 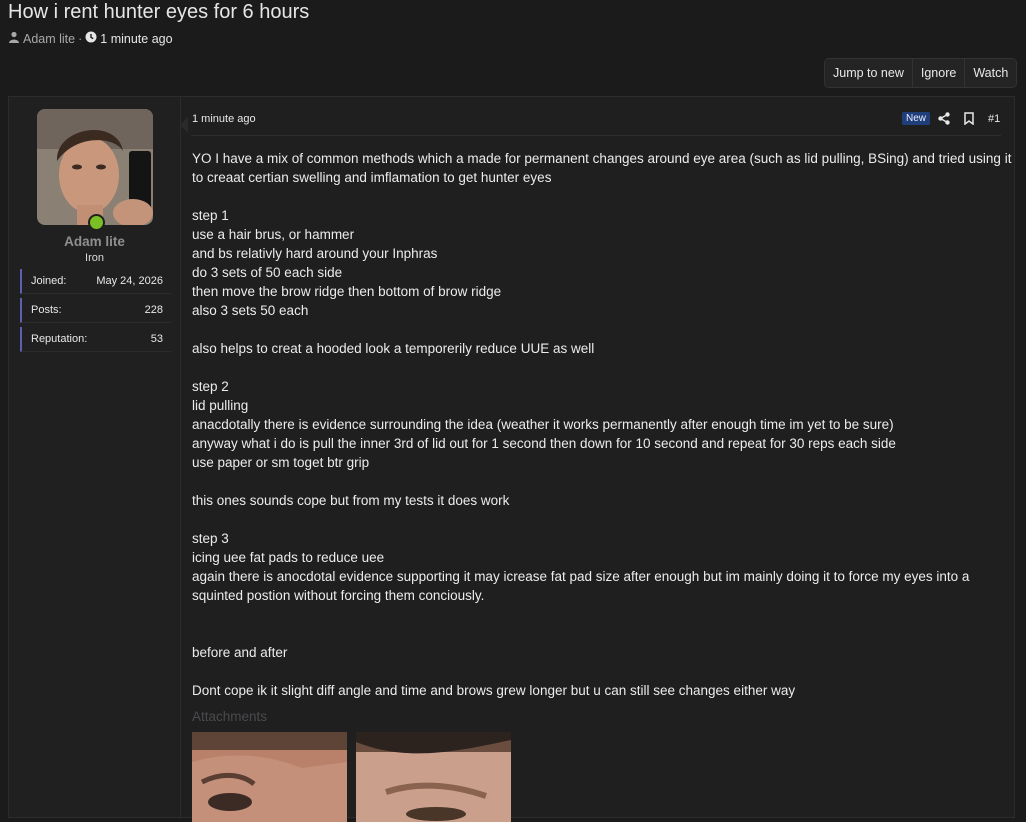 I want to click on clock-icon, so click(x=91, y=38).